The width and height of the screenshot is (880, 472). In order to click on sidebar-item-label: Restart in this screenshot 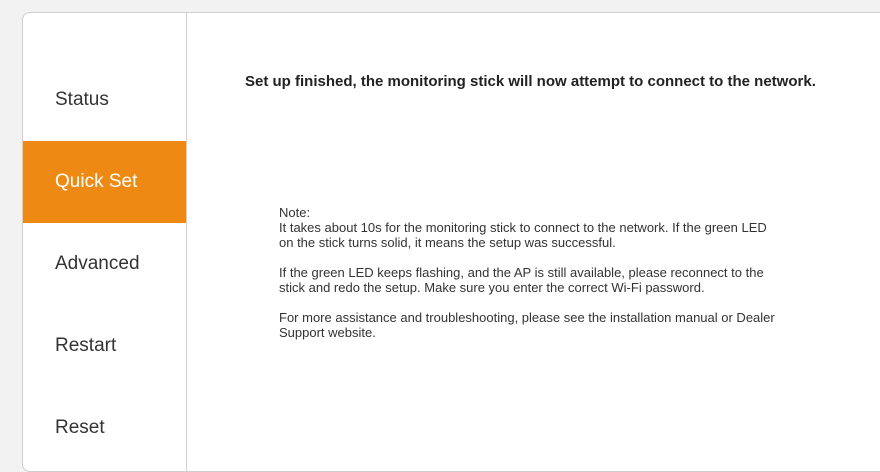, I will do `click(86, 345)`.